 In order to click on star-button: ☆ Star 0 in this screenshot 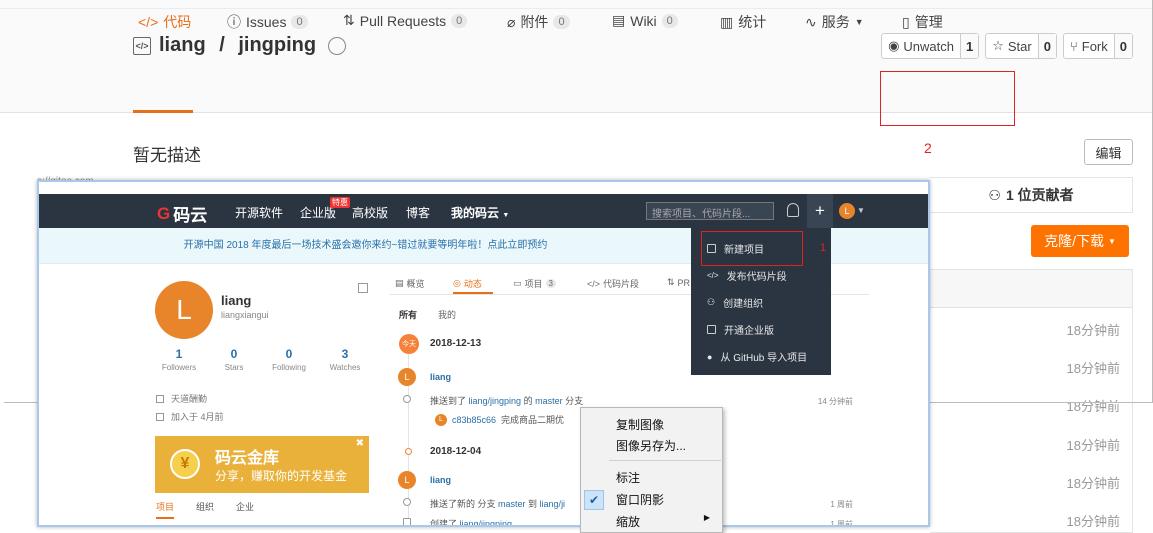, I will do `click(1021, 46)`.